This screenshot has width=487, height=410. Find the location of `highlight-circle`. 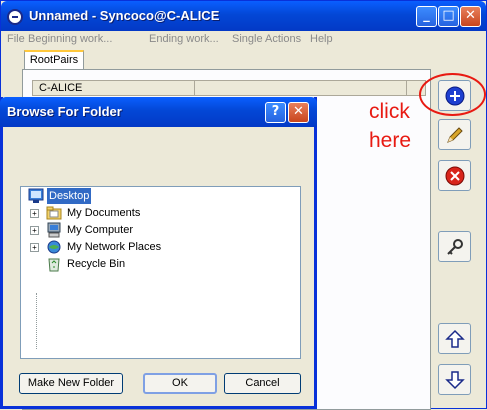

highlight-circle is located at coordinates (452, 94).